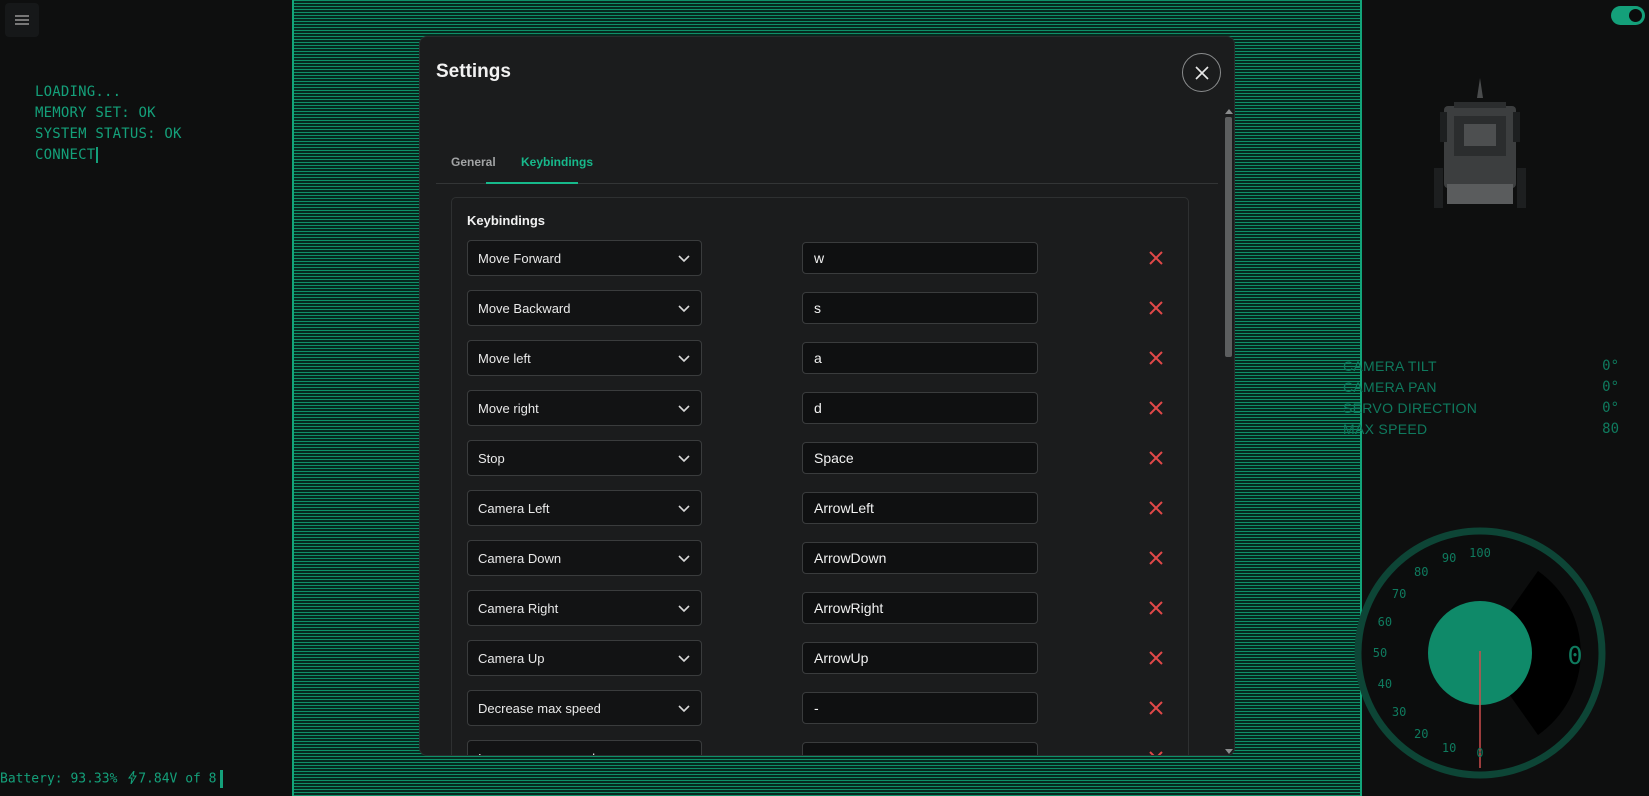 The width and height of the screenshot is (1649, 796). What do you see at coordinates (584, 258) in the screenshot?
I see `keybinding-action-select: Move Forward` at bounding box center [584, 258].